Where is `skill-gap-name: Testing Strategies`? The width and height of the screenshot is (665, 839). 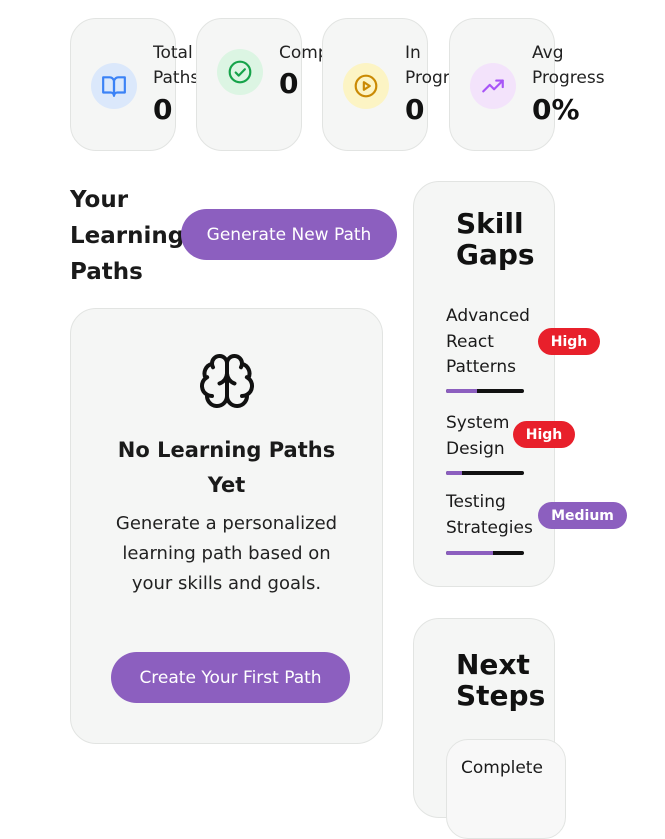 skill-gap-name: Testing Strategies is located at coordinates (489, 515).